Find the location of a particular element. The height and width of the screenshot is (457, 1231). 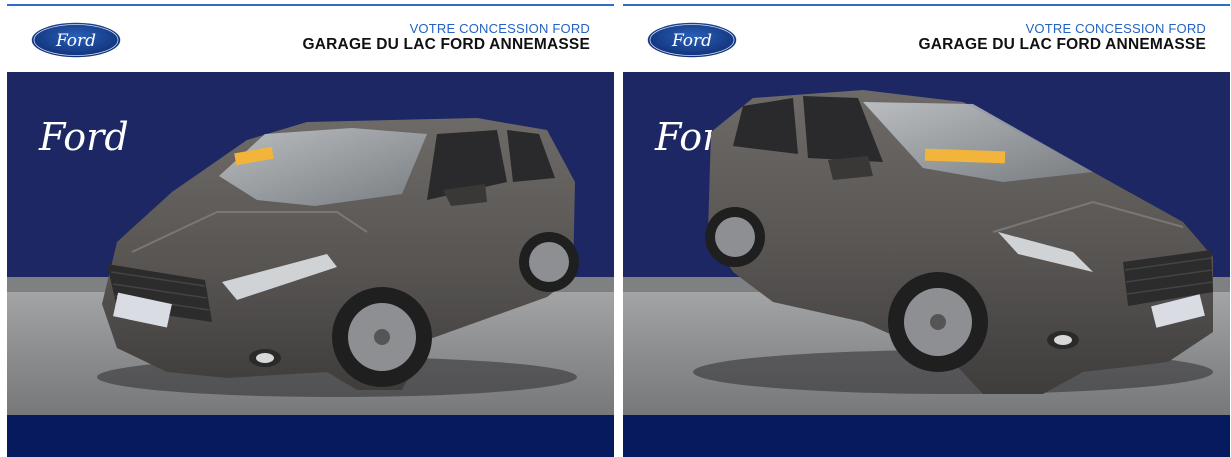

ford-script-logo: Ford is located at coordinates (83, 137).